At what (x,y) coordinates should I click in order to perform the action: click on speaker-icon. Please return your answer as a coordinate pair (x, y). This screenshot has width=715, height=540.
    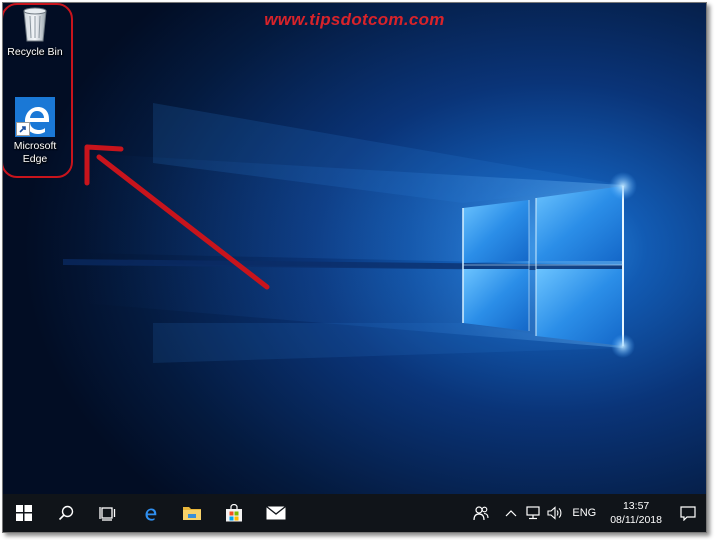
    Looking at the image, I should click on (554, 513).